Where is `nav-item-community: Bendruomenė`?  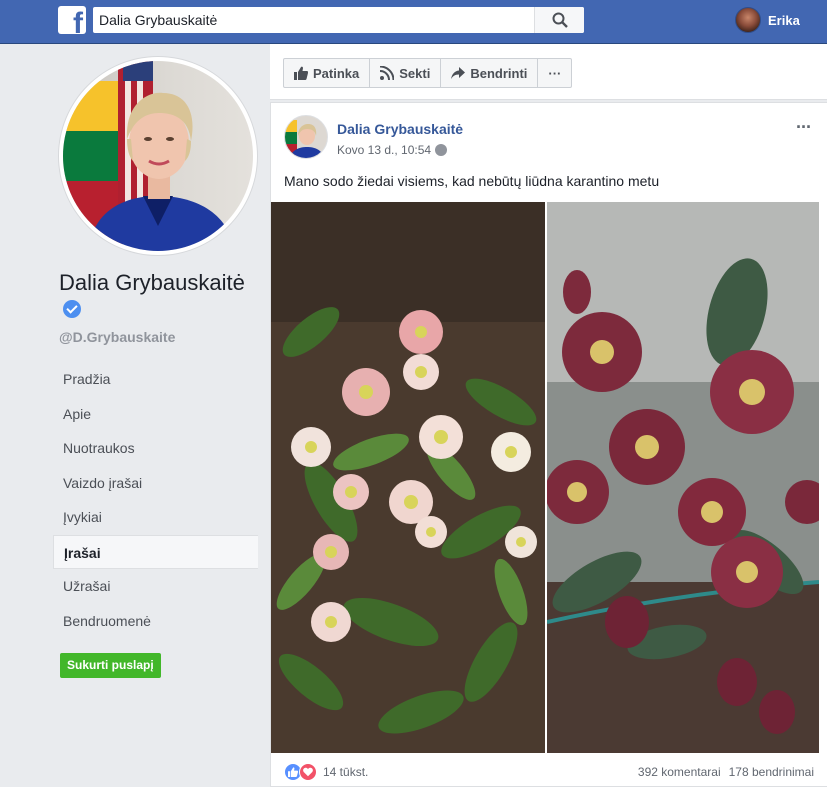
nav-item-community: Bendruomenė is located at coordinates (155, 621).